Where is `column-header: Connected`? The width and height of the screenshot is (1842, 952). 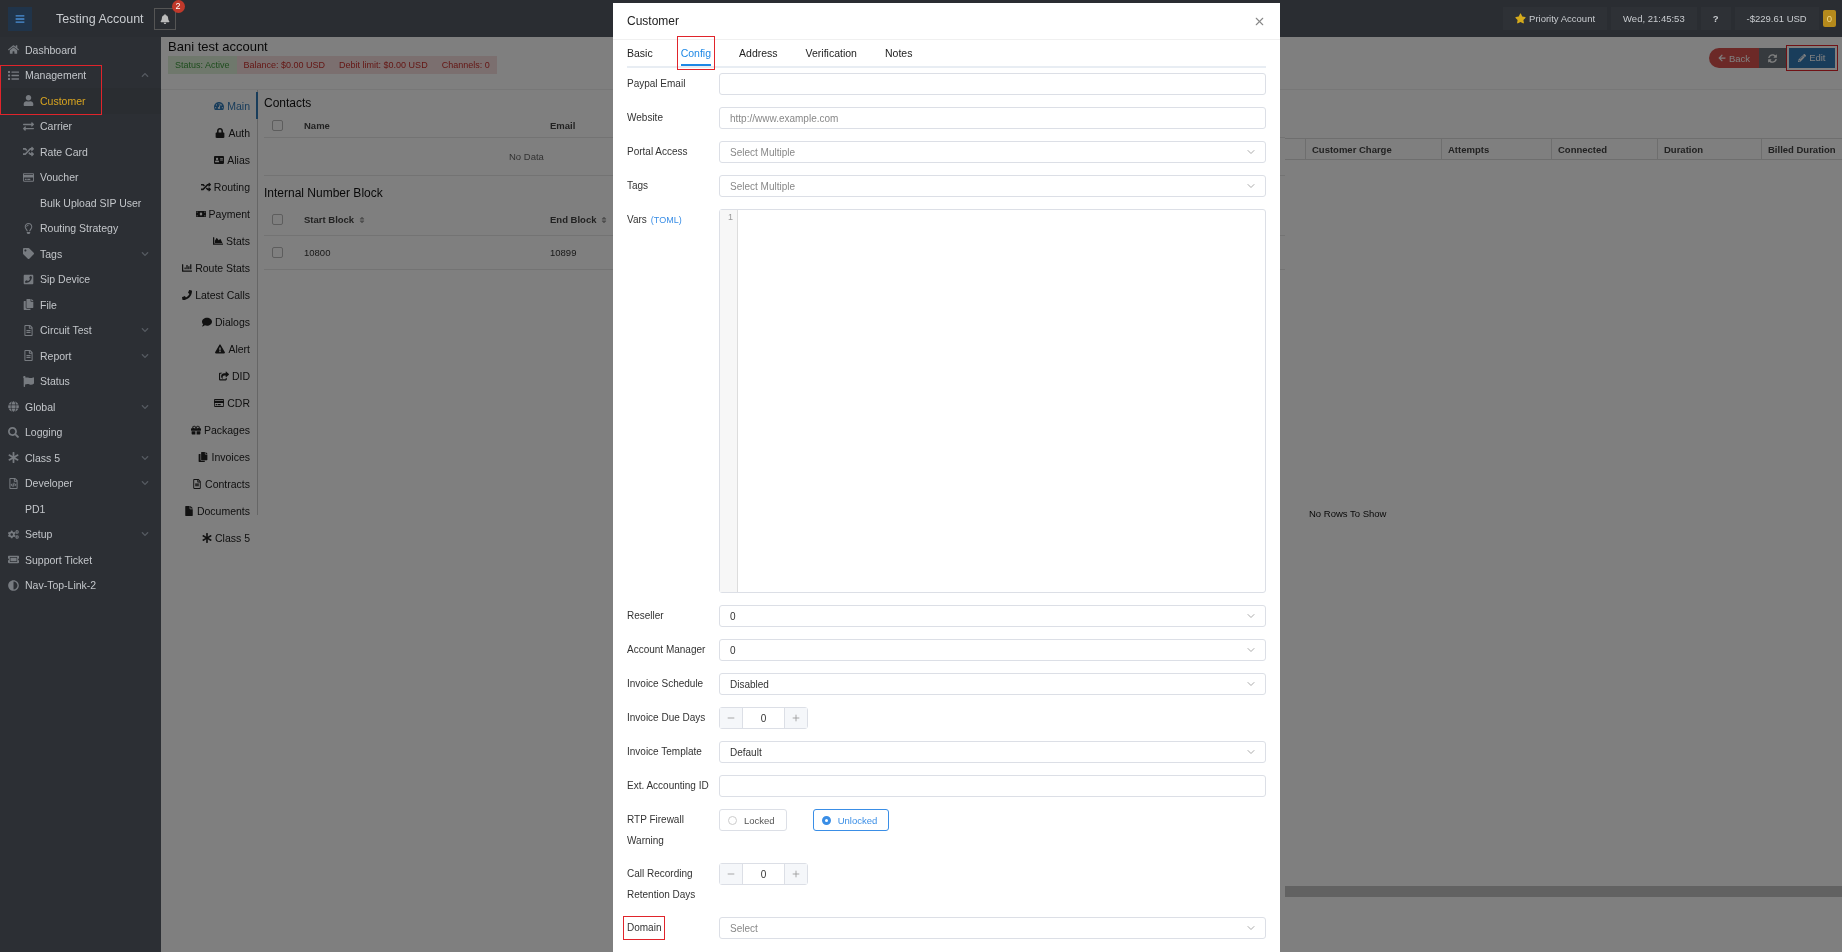 column-header: Connected is located at coordinates (1604, 149).